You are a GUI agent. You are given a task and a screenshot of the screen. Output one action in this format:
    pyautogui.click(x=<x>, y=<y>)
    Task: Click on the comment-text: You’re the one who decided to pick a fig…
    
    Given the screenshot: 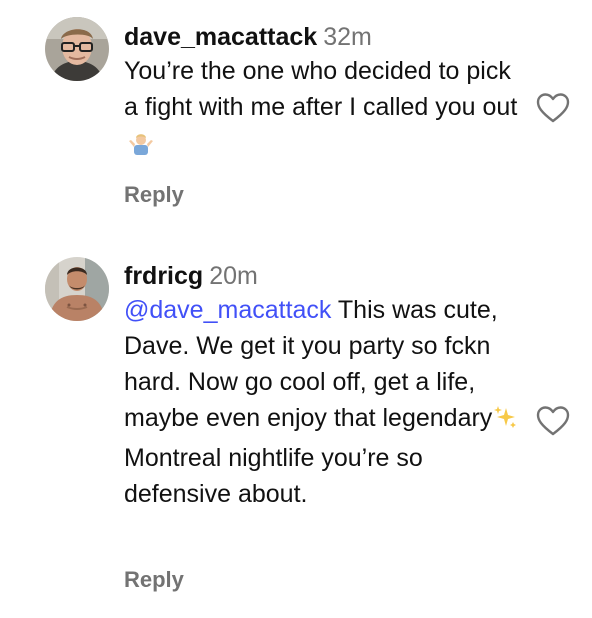 What is the action you would take?
    pyautogui.click(x=324, y=109)
    